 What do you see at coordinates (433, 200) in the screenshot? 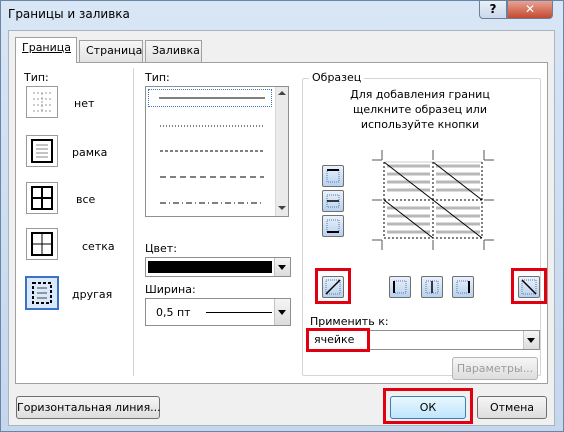
I see `preview-sample` at bounding box center [433, 200].